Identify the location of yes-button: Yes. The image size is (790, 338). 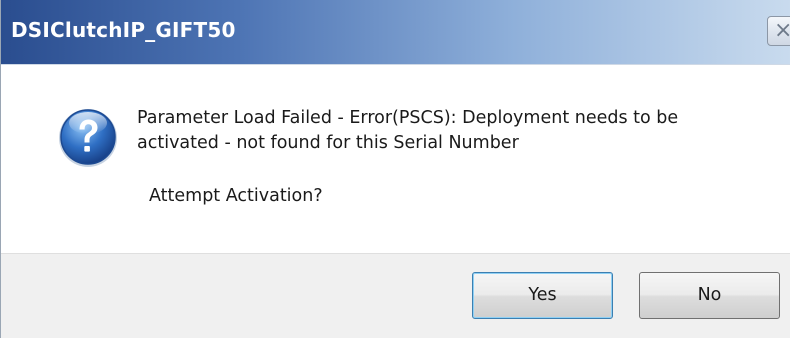
(542, 295).